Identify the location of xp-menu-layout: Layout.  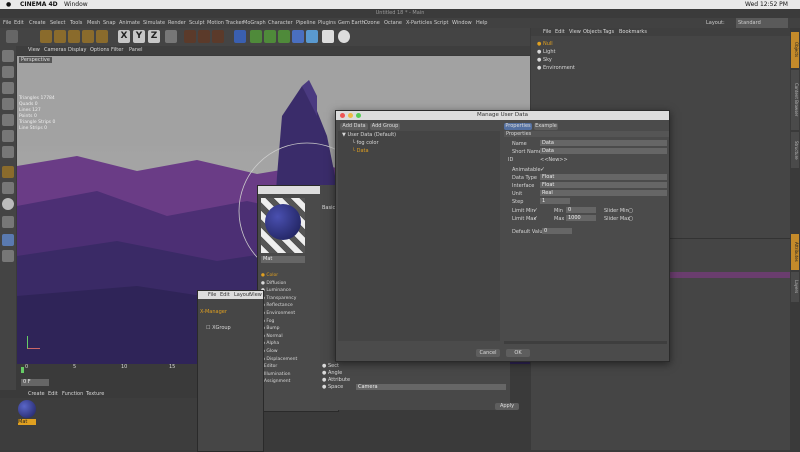
(242, 295).